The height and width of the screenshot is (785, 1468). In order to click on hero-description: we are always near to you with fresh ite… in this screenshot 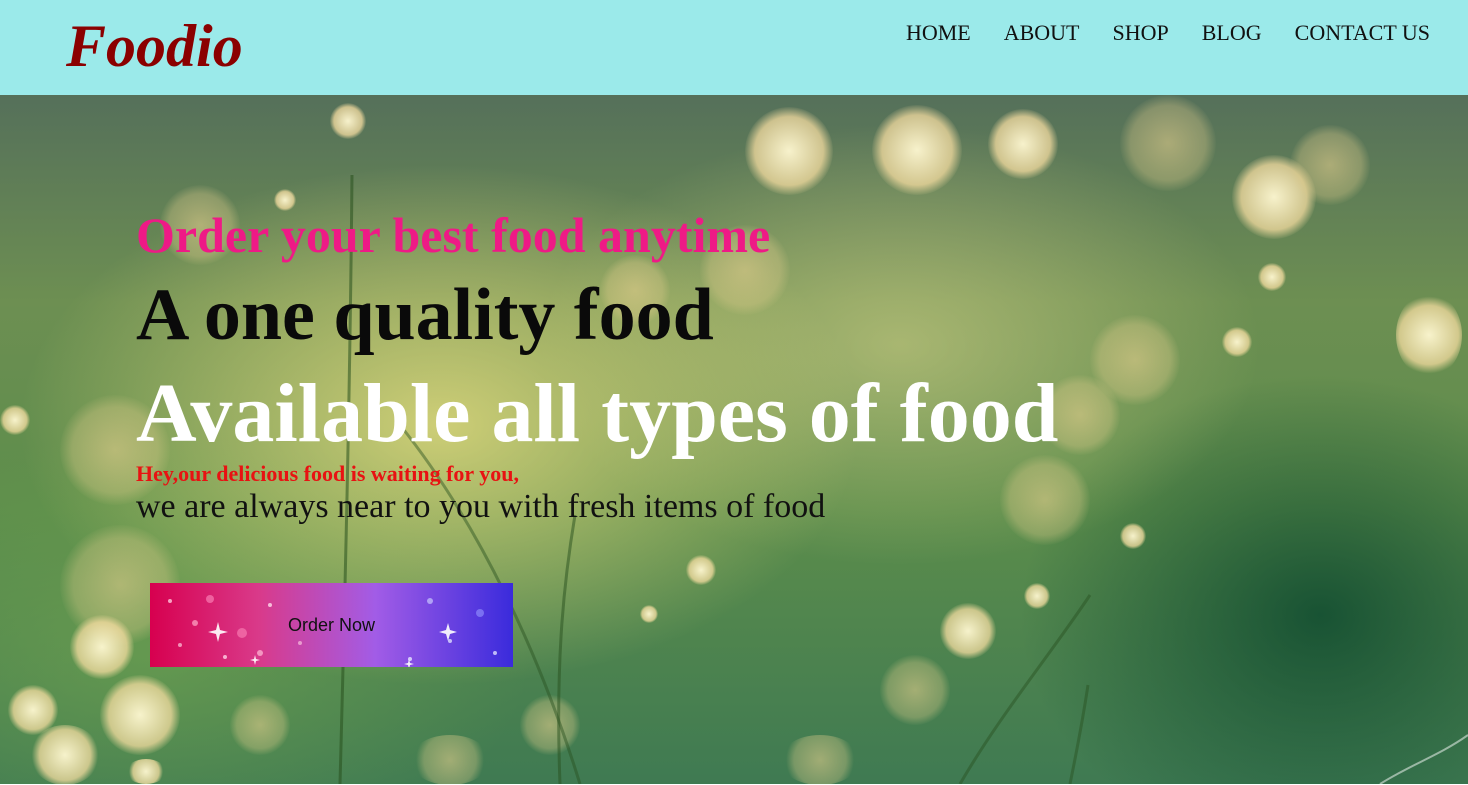, I will do `click(481, 506)`.